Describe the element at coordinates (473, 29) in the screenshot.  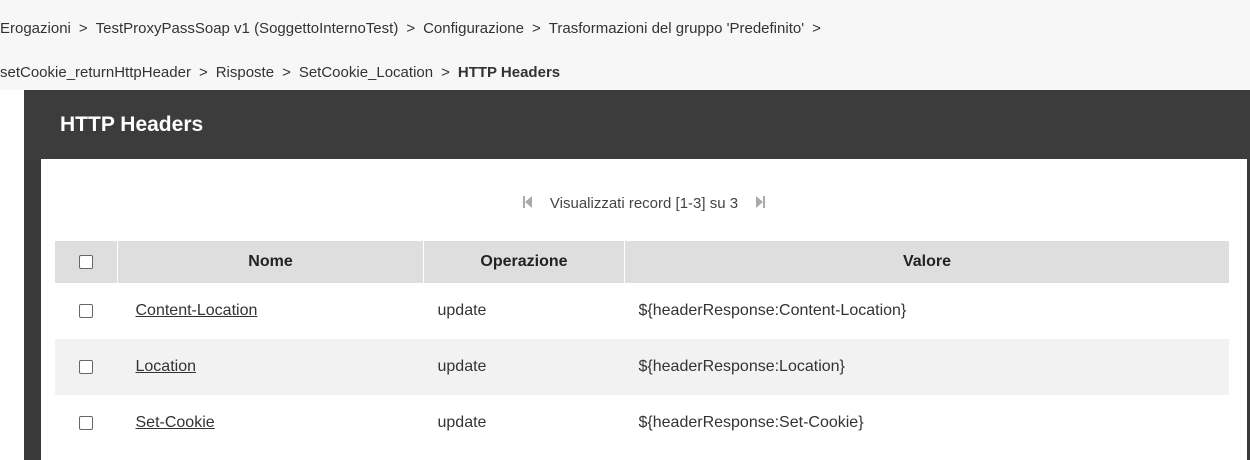
I see `breadcrumb-configurazione: Configurazione` at that location.